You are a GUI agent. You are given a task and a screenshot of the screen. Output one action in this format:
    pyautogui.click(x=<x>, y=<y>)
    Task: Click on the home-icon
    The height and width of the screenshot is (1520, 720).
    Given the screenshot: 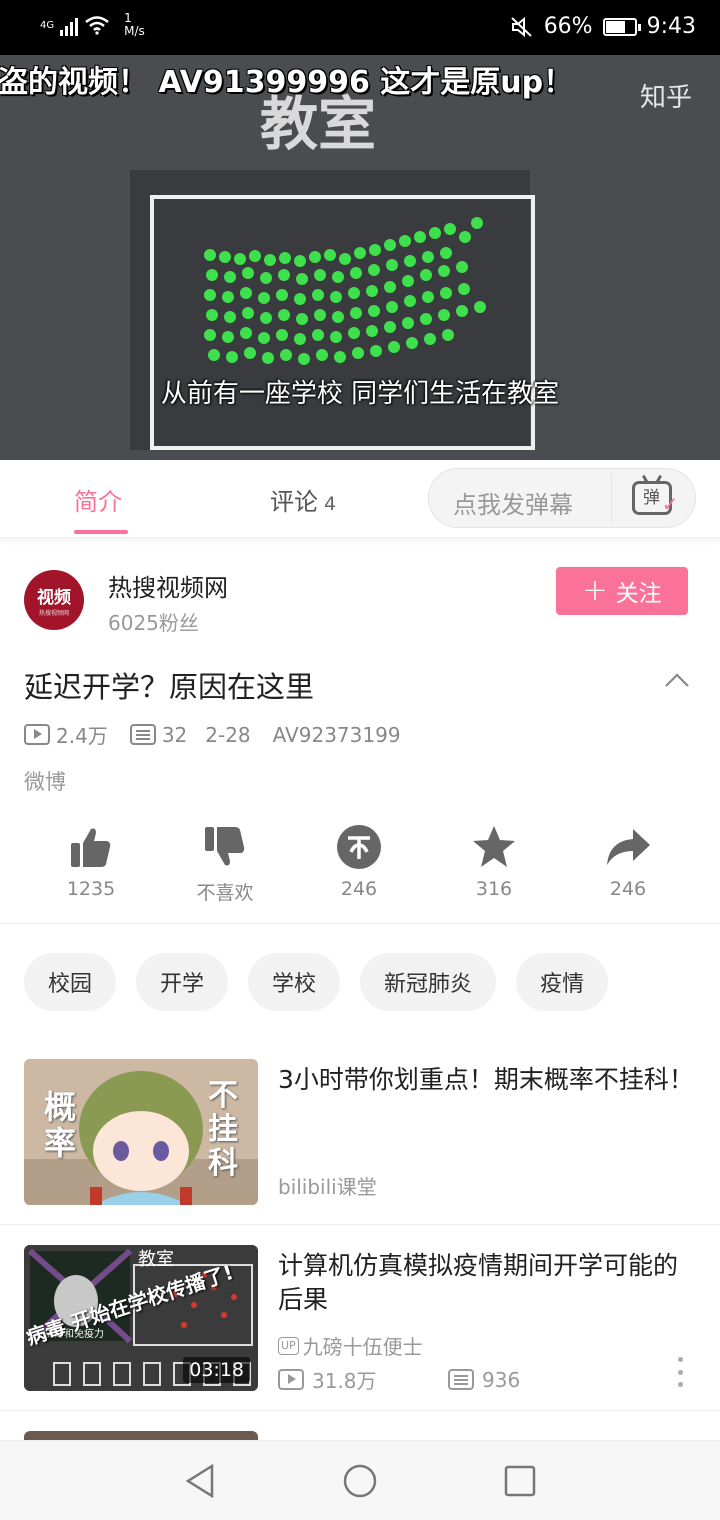 What is the action you would take?
    pyautogui.click(x=360, y=1481)
    